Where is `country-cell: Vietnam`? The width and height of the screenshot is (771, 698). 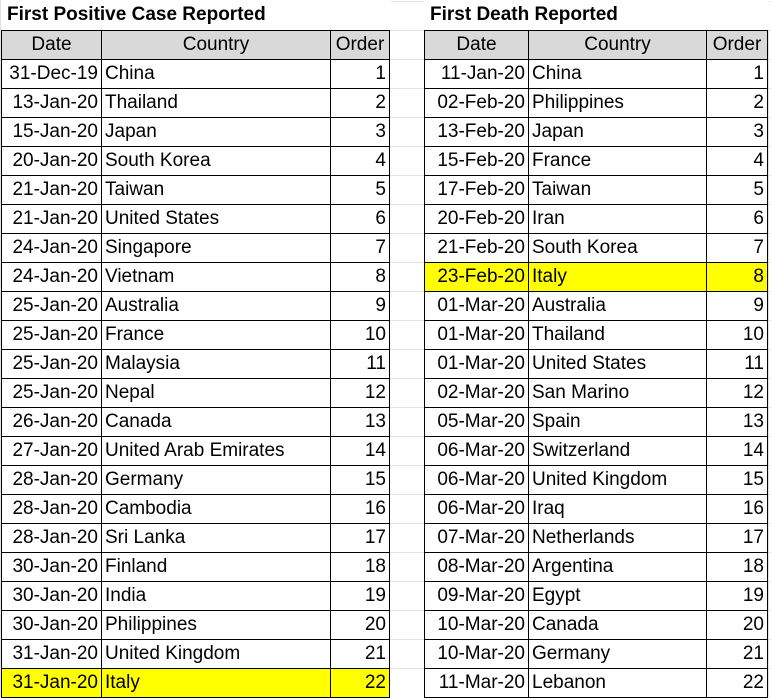 country-cell: Vietnam is located at coordinates (216, 277).